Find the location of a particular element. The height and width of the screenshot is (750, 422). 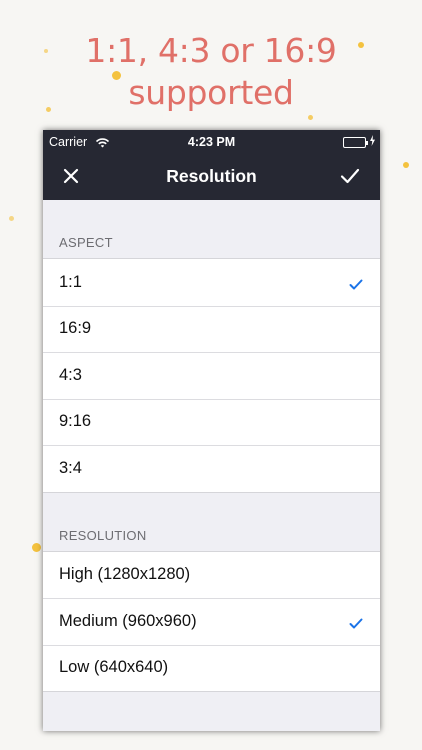

option-label: High (1280x1280) is located at coordinates (125, 574).